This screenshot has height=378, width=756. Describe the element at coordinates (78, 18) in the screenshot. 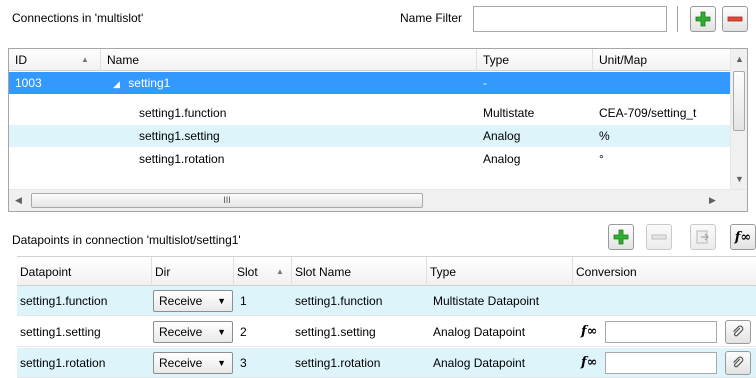

I see `connections-label: Connections in 'multislot'` at that location.